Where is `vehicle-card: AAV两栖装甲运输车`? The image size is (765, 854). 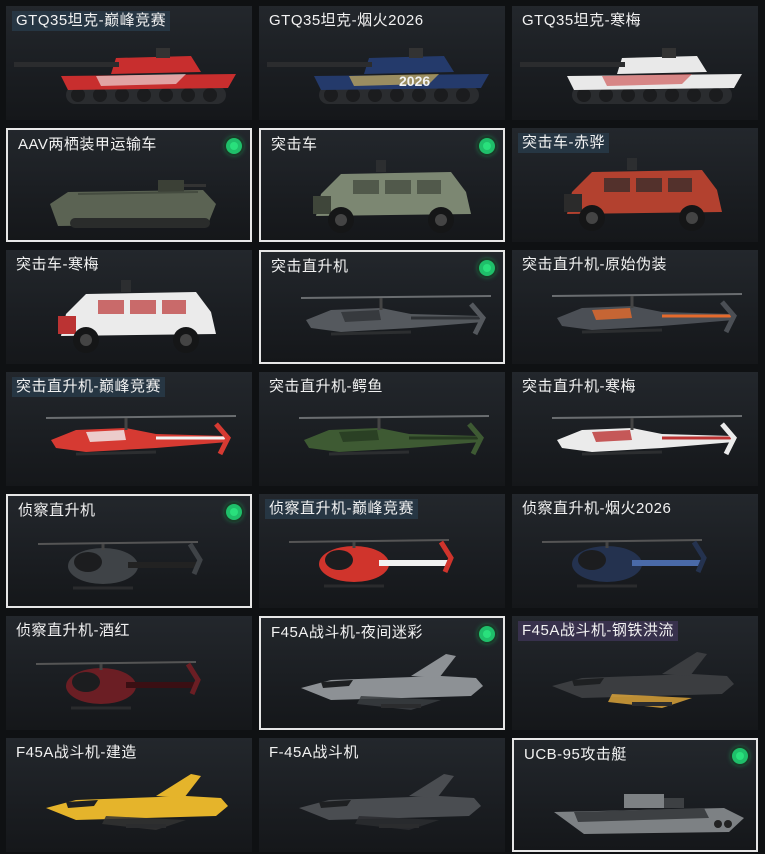 vehicle-card: AAV两栖装甲运输车 is located at coordinates (129, 185).